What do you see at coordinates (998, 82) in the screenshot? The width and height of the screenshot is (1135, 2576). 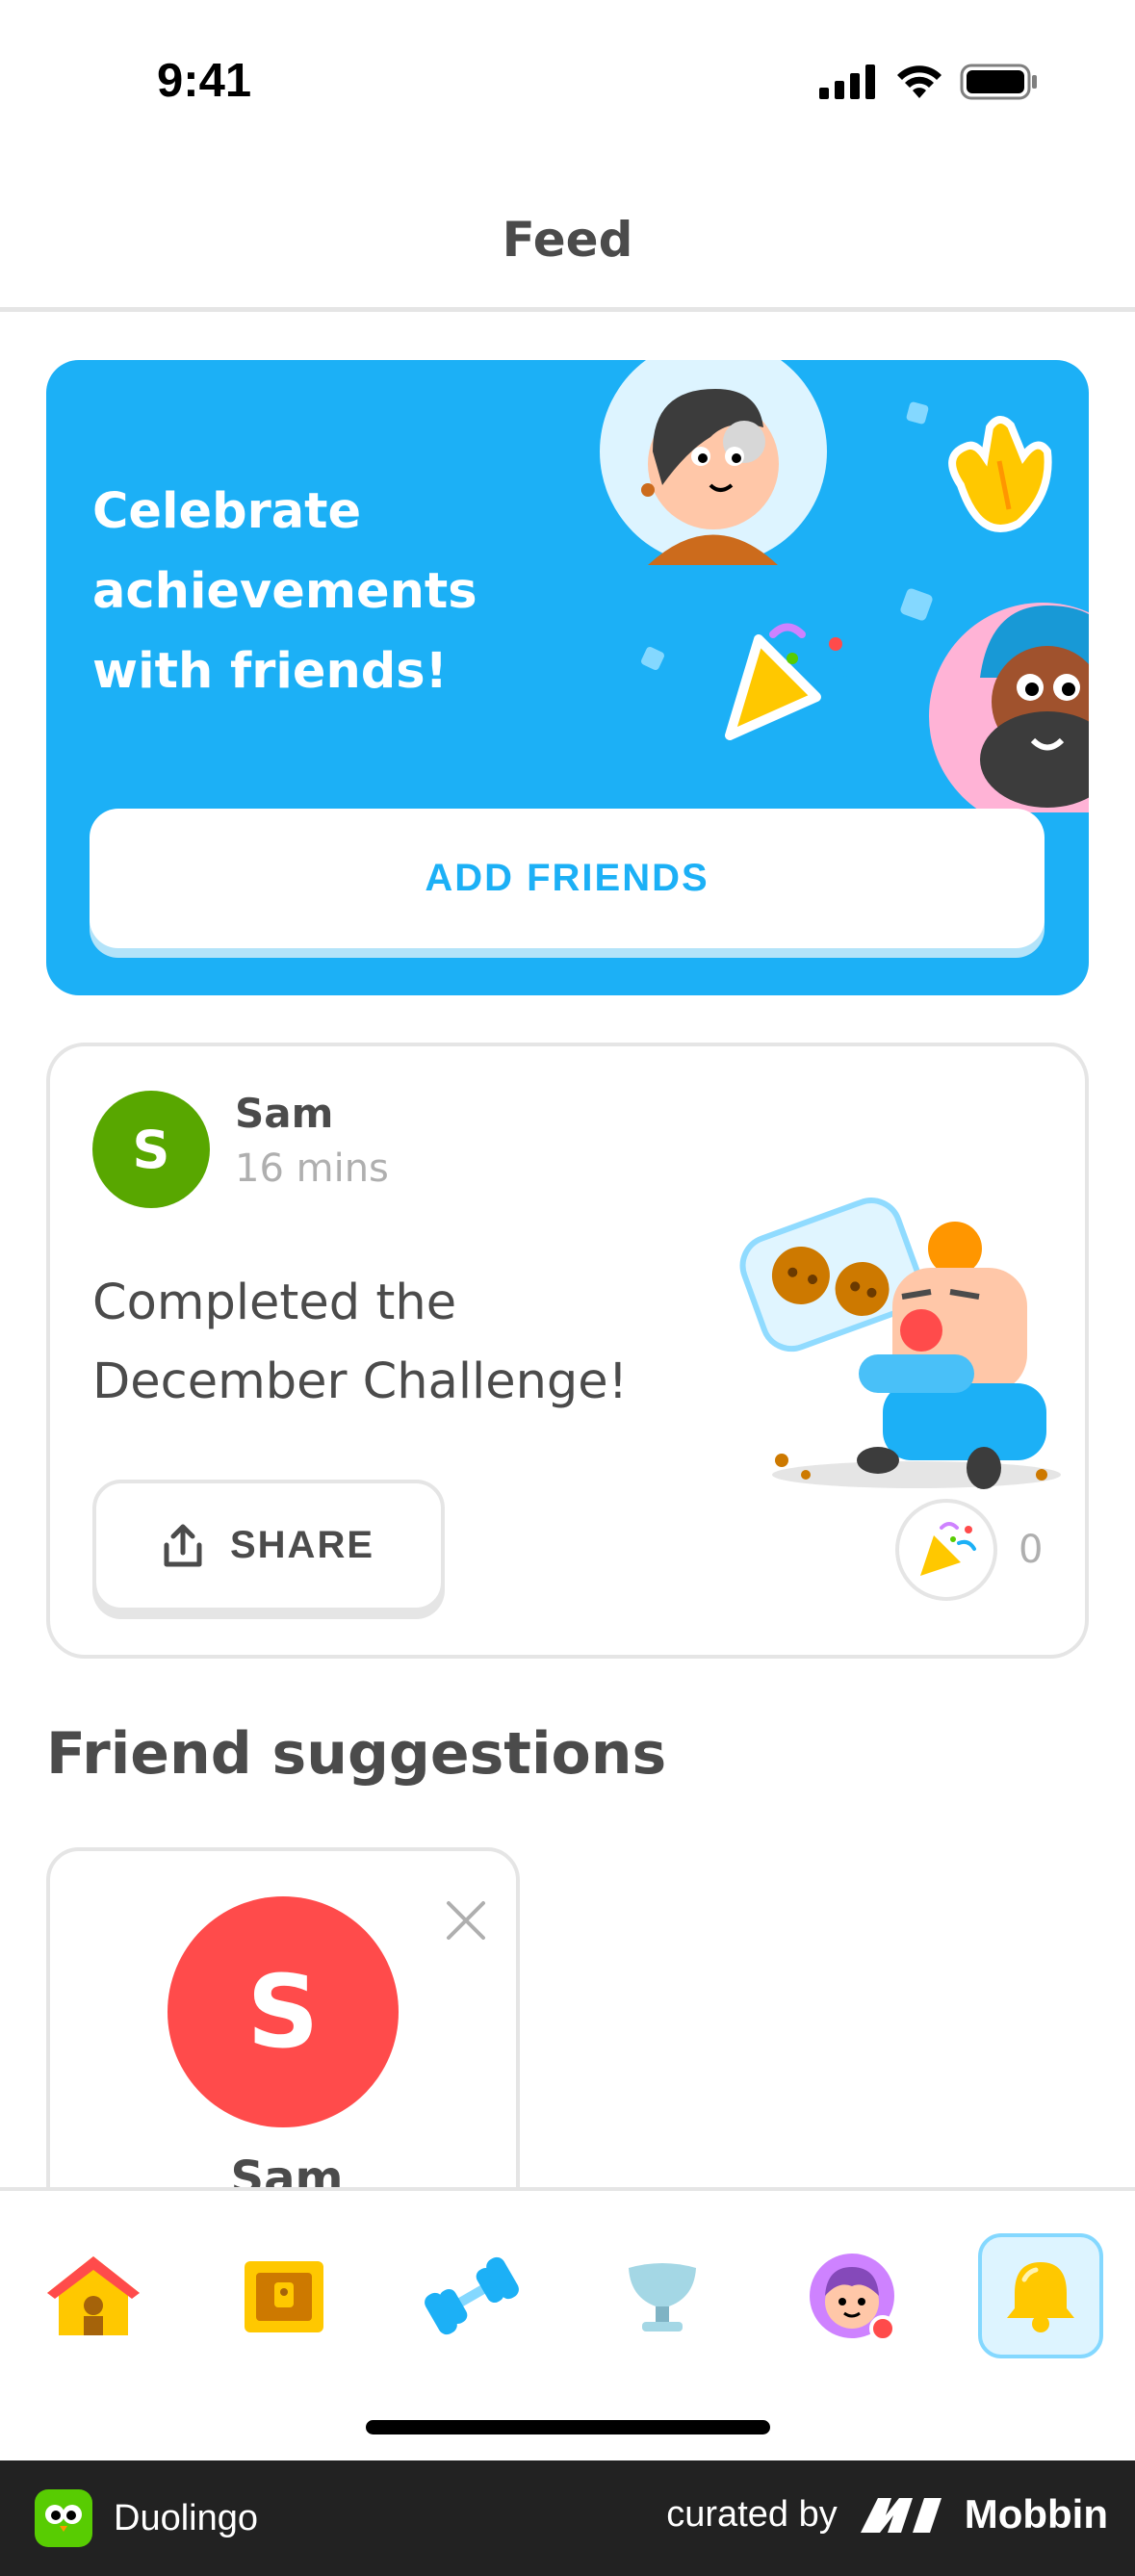 I see `battery-icon` at bounding box center [998, 82].